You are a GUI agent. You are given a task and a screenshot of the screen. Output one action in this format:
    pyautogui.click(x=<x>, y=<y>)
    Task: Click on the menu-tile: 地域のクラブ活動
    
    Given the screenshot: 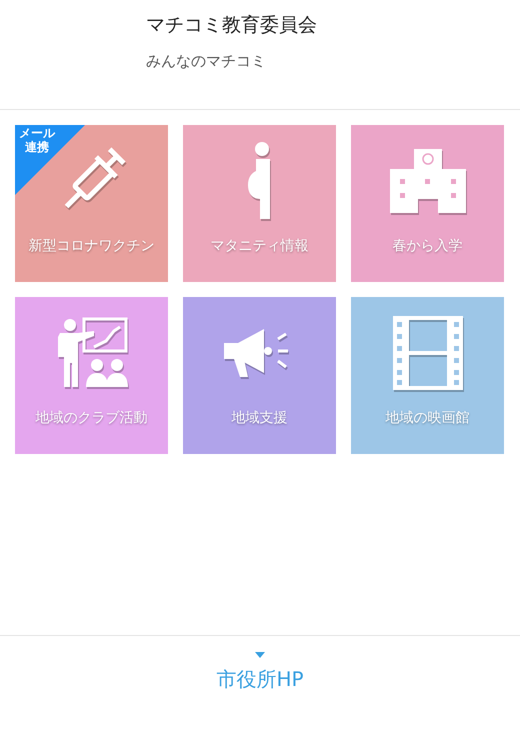 What is the action you would take?
    pyautogui.click(x=91, y=375)
    